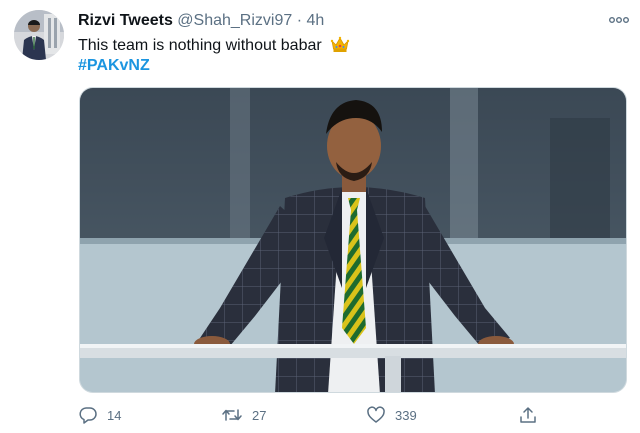  I want to click on reply-count: 14, so click(114, 415).